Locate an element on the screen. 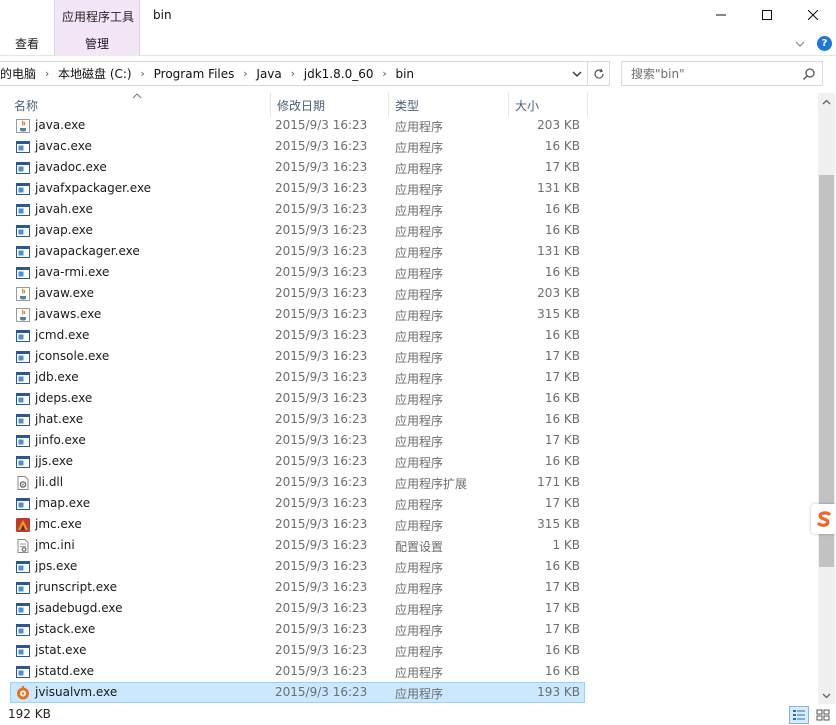 The image size is (836, 725). file-name: javaw.exe is located at coordinates (64, 293).